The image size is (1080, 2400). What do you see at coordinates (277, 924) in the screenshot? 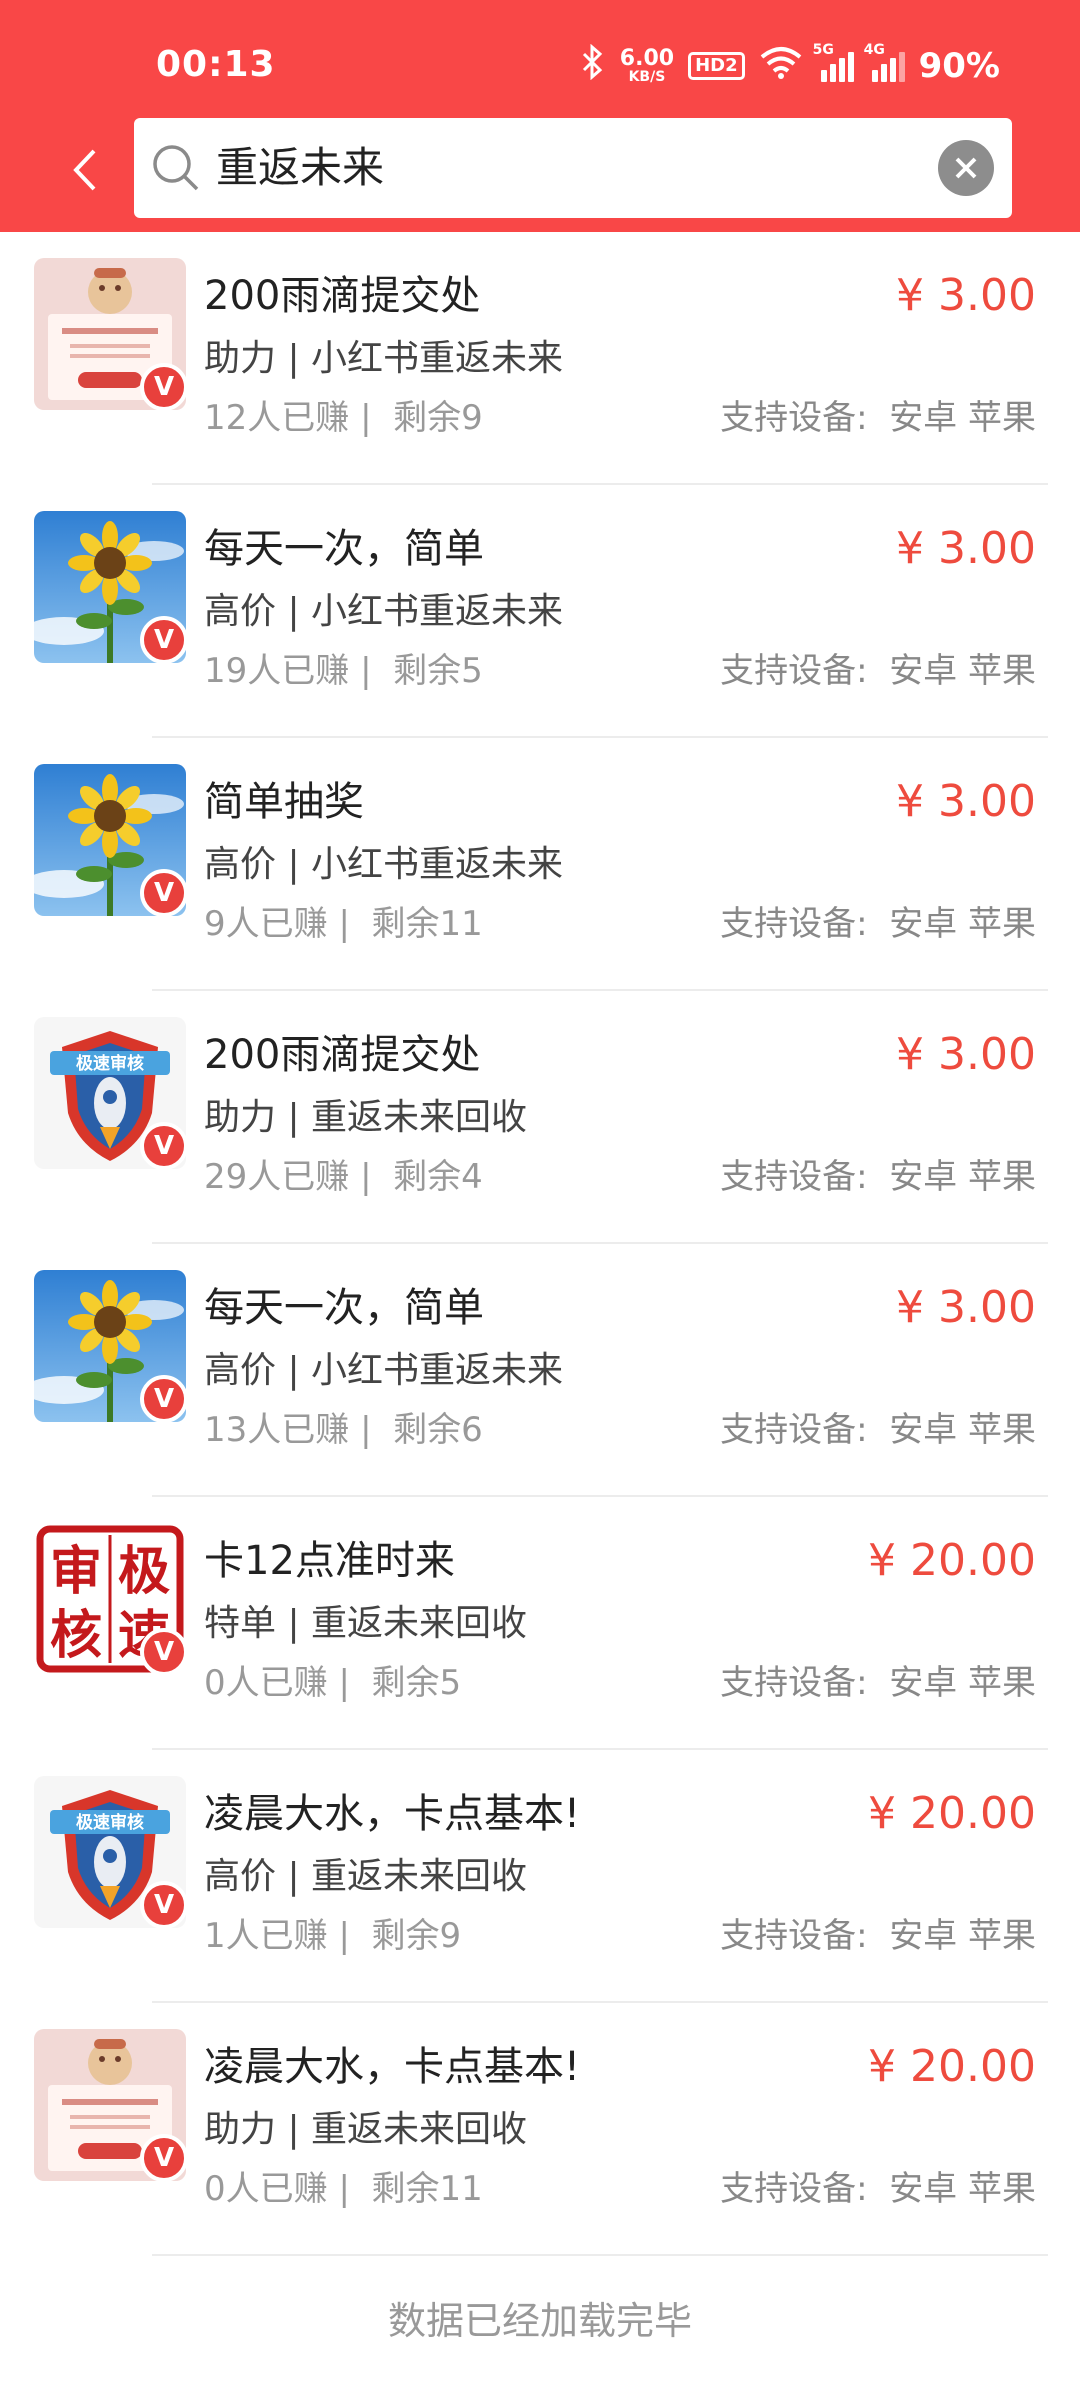
I see `earned-count: 9人已赚 |` at bounding box center [277, 924].